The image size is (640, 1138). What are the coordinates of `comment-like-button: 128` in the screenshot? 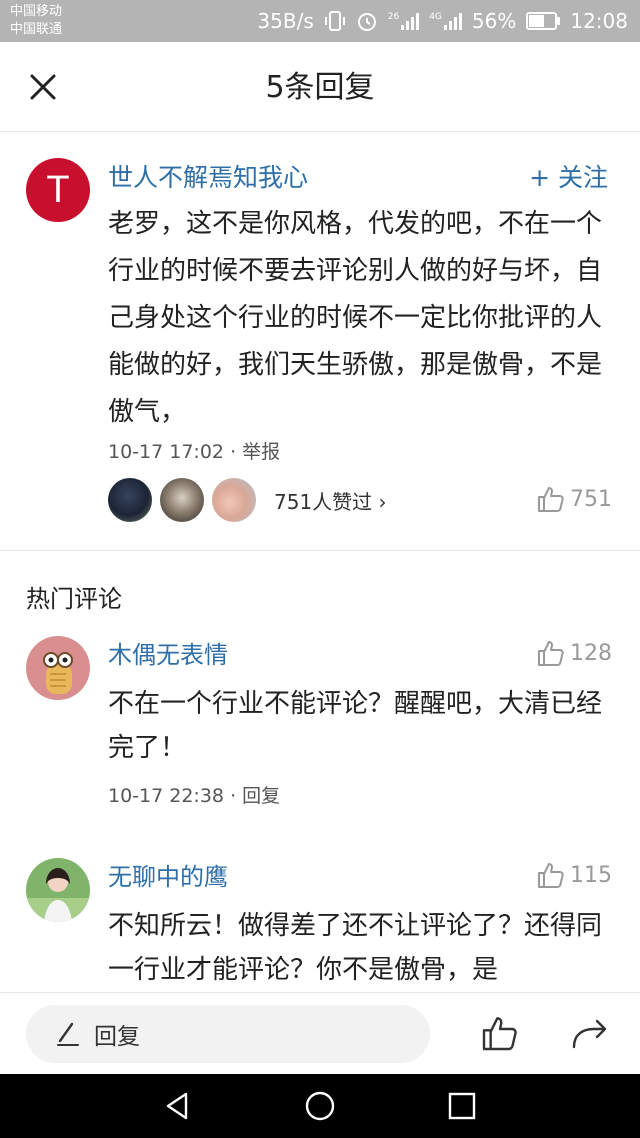 It's located at (574, 653).